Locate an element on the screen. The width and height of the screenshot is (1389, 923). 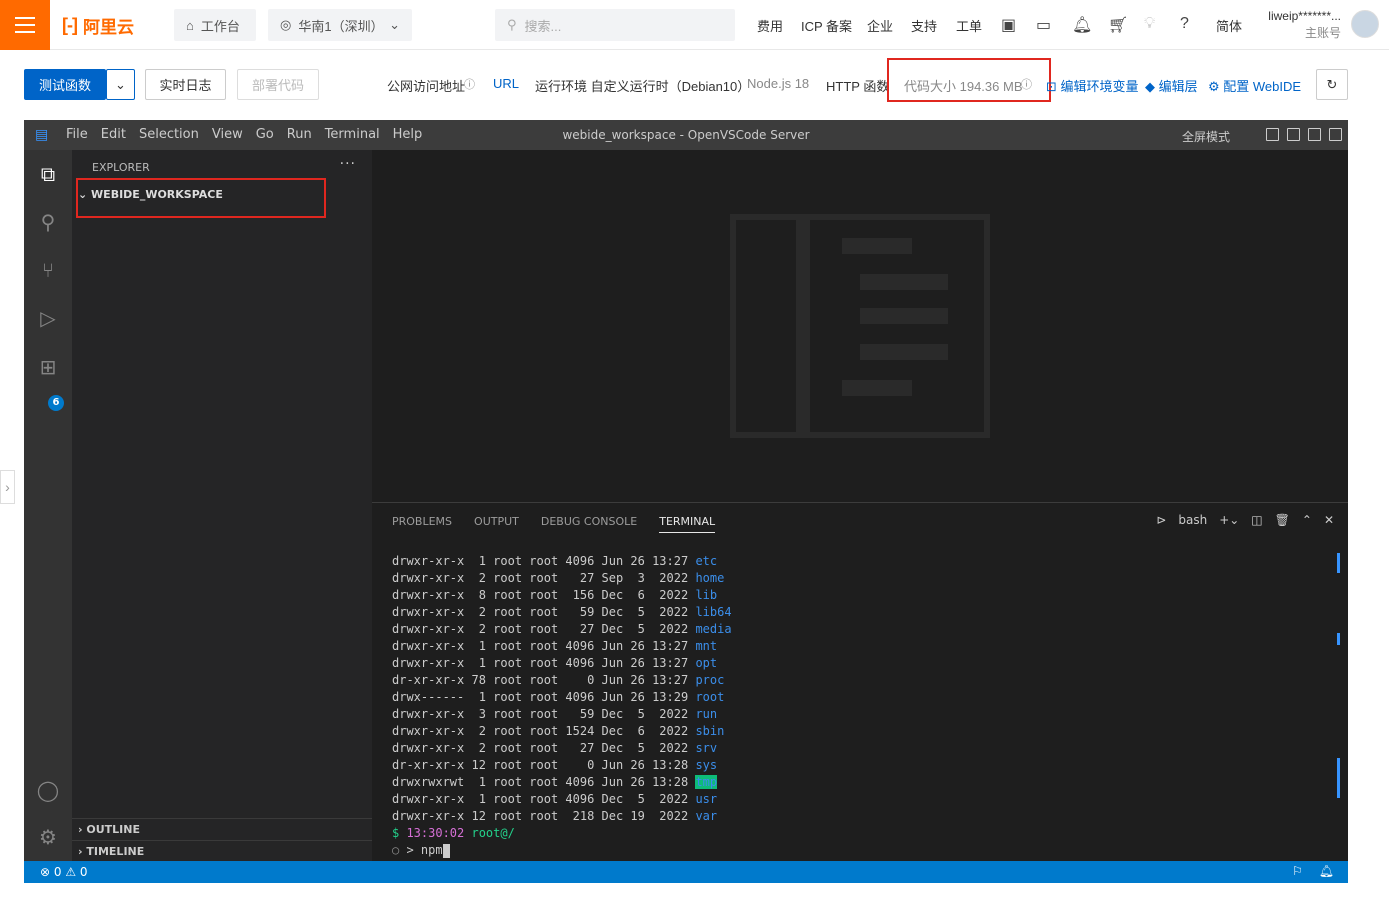
split-terminal-icon: ◫ is located at coordinates (1256, 520).